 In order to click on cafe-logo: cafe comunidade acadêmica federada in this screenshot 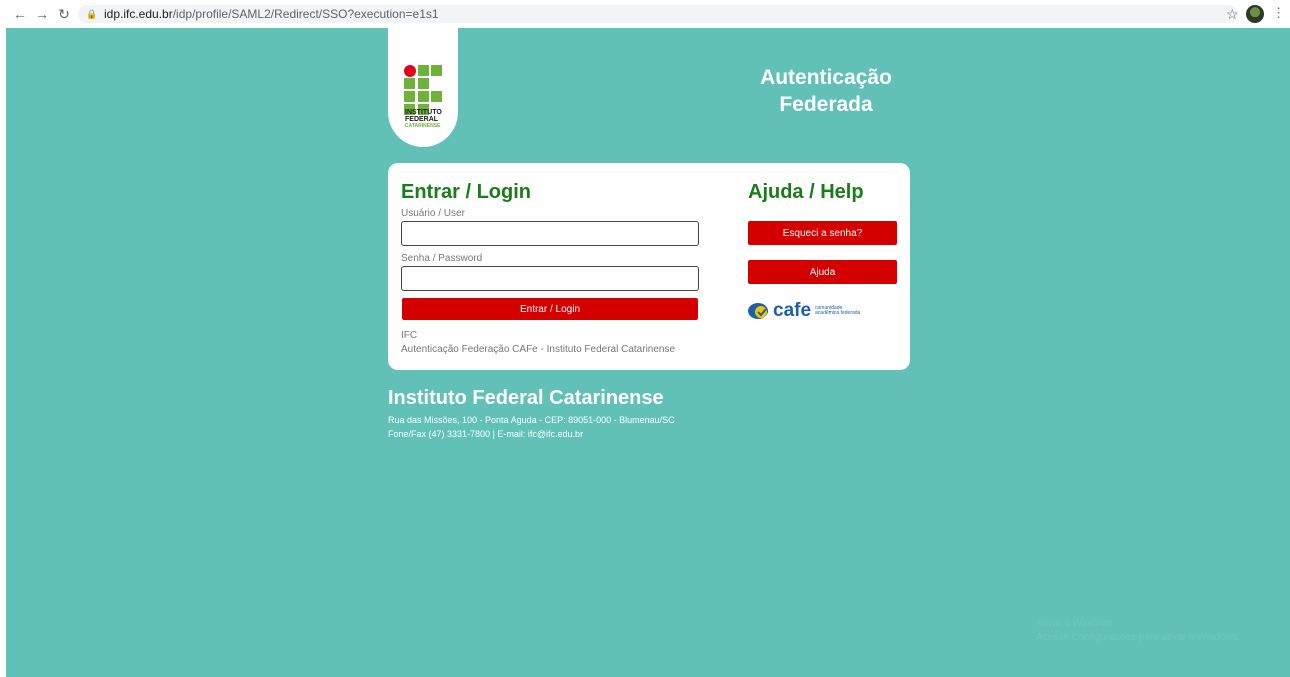, I will do `click(804, 311)`.